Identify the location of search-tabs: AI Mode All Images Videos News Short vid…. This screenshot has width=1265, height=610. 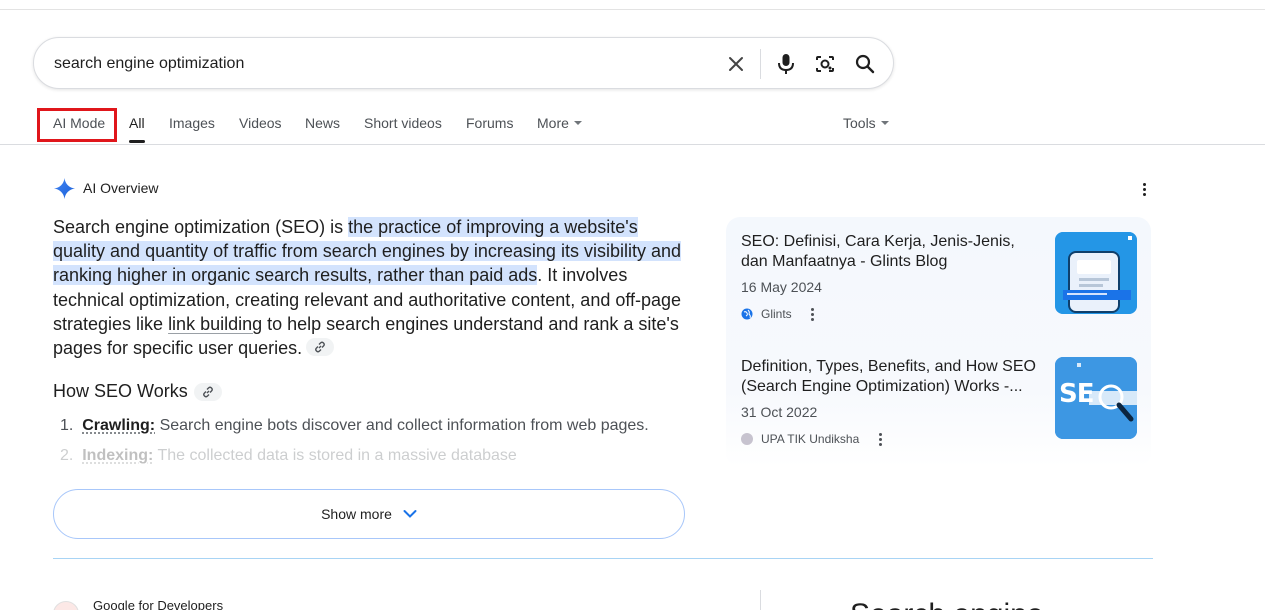
(632, 126).